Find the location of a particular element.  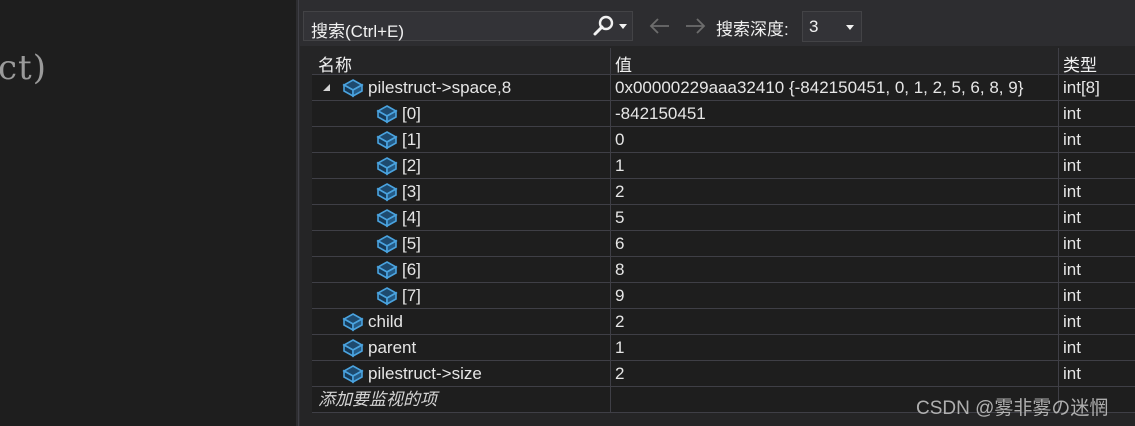

column-header-type: 类型 is located at coordinates (1080, 63).